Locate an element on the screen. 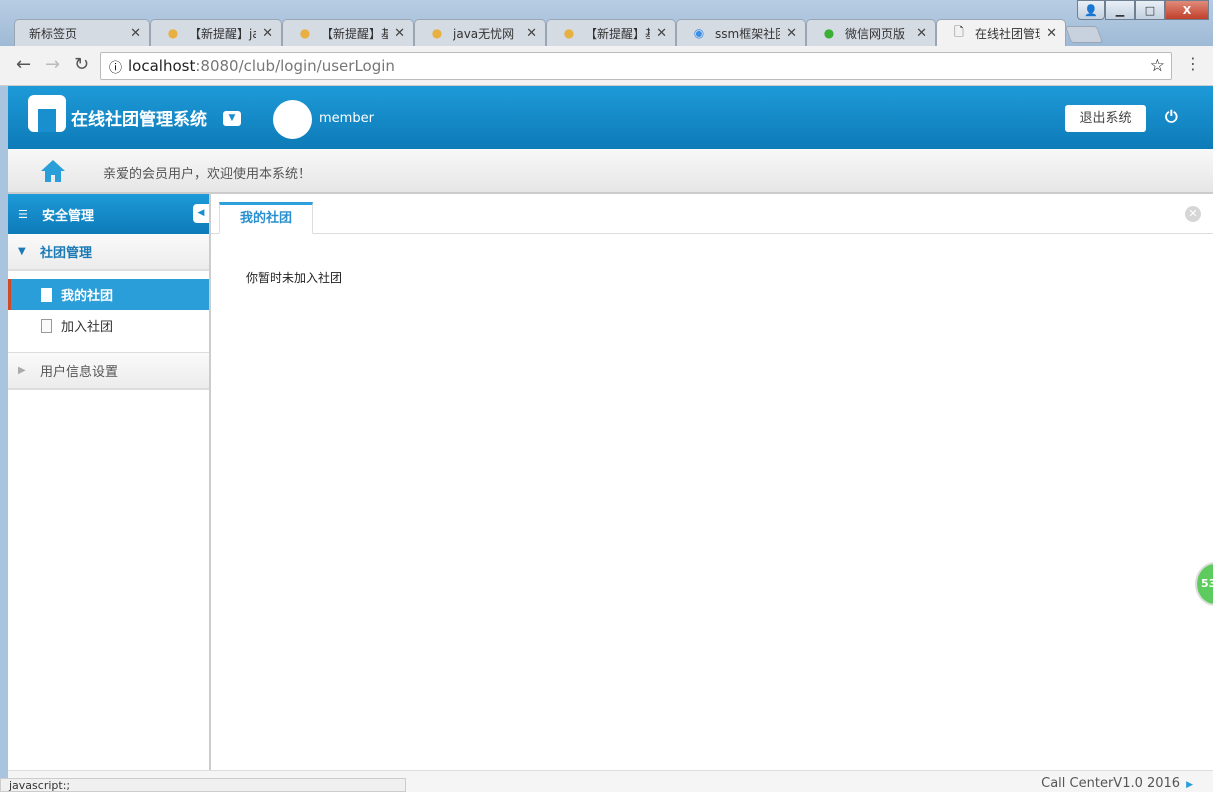  page-icon: 🗋 is located at coordinates (959, 32).